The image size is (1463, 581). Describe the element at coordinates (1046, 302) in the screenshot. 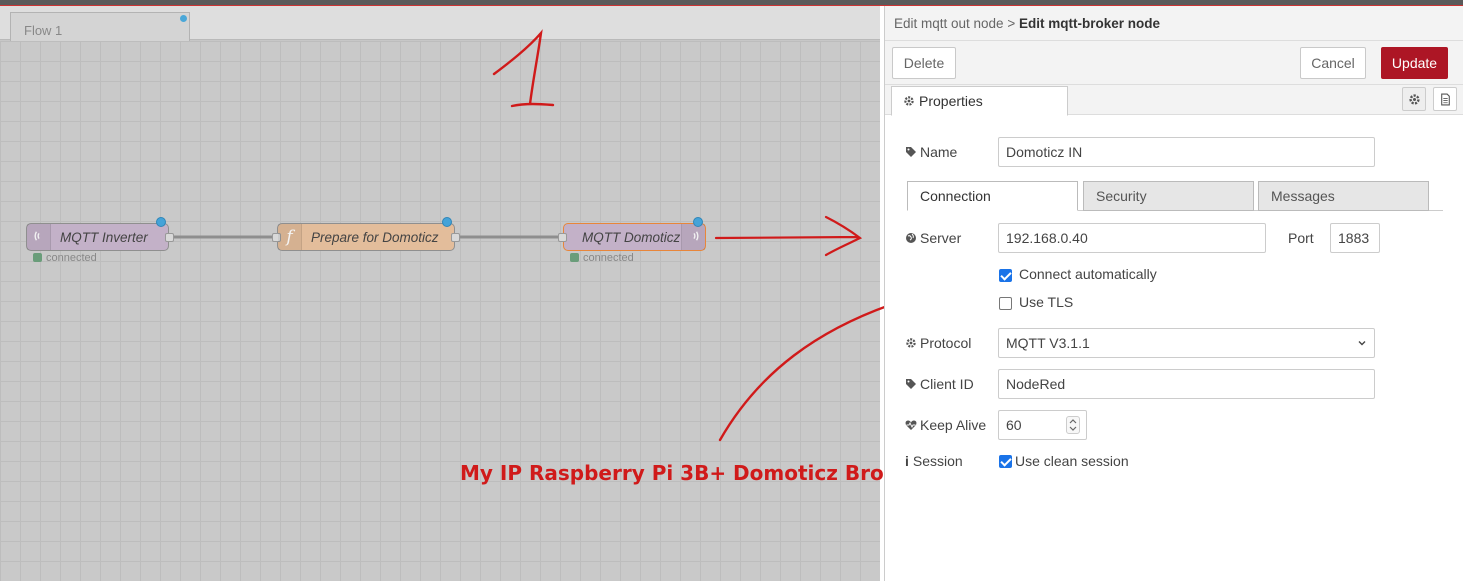

I see `use-tls-label: Use TLS` at that location.